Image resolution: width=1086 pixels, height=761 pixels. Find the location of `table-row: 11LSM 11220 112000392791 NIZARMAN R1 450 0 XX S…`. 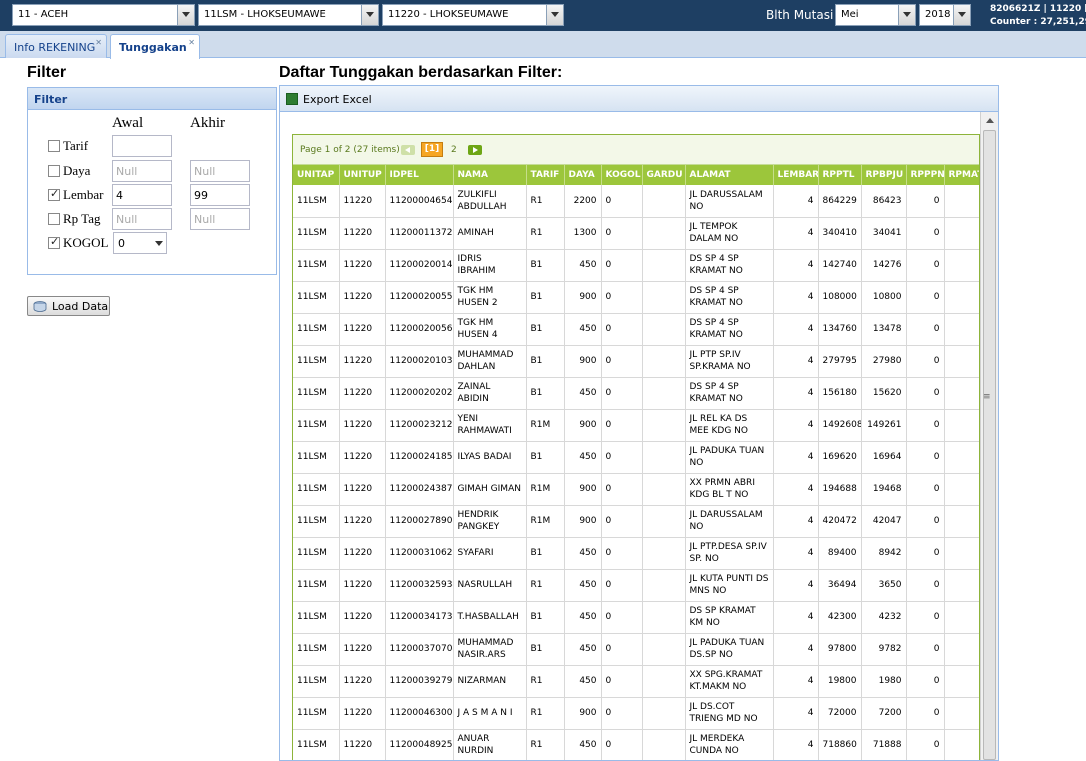

table-row: 11LSM 11220 112000392791 NIZARMAN R1 450 0 XX S… is located at coordinates (636, 681).